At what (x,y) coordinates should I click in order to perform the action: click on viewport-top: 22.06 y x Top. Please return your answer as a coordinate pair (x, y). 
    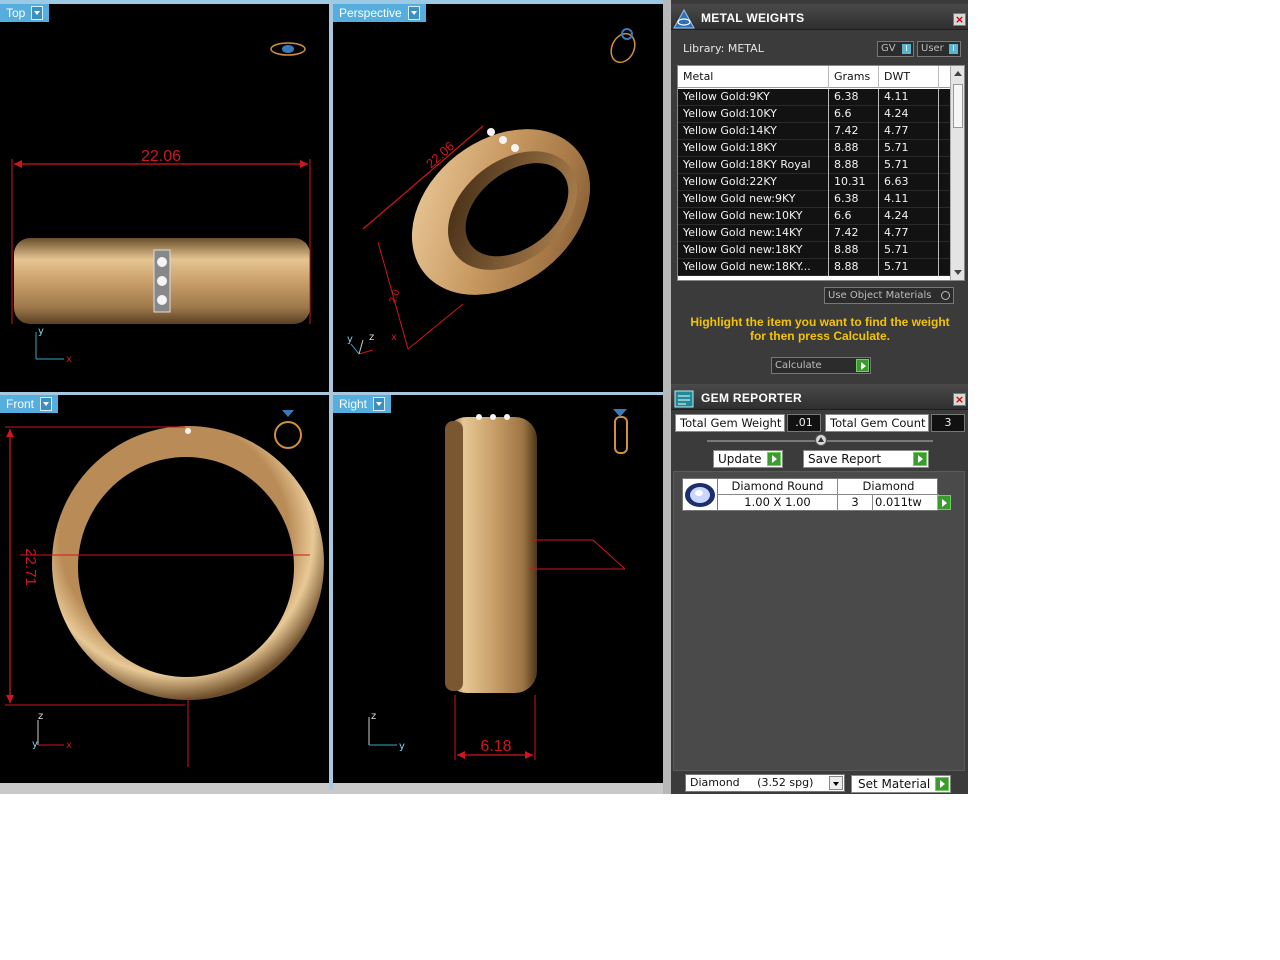
    Looking at the image, I should click on (164, 198).